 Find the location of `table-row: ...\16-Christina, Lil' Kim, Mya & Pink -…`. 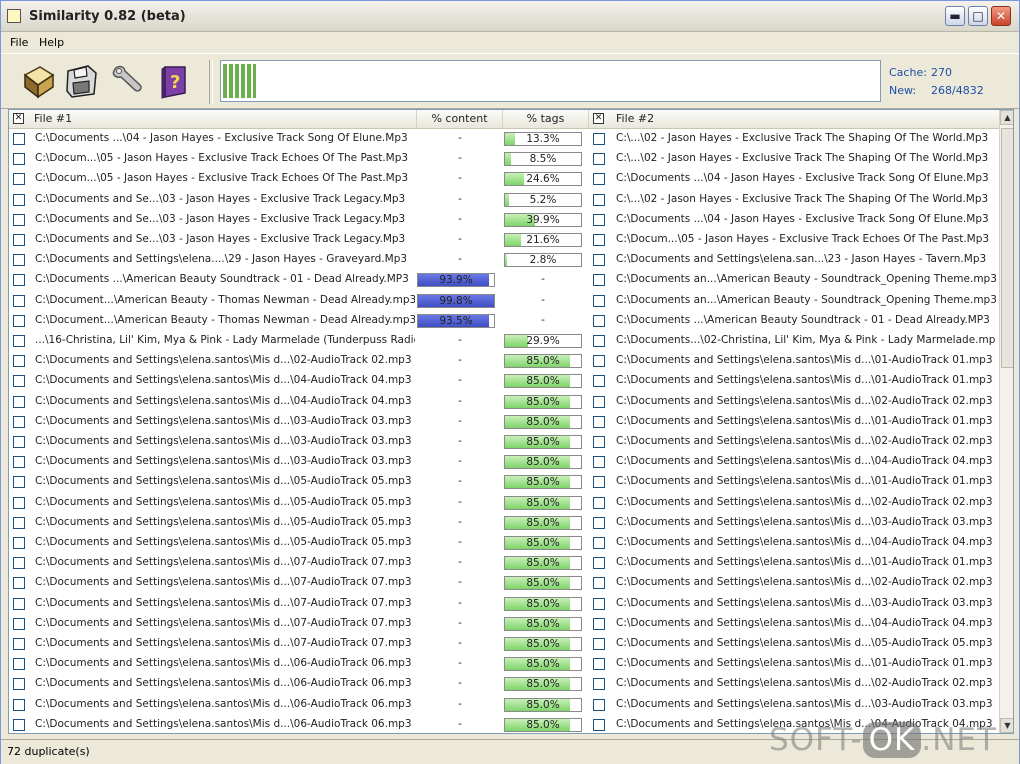

table-row: ...\16-Christina, Lil' Kim, Mya & Pink -… is located at coordinates (504, 341).